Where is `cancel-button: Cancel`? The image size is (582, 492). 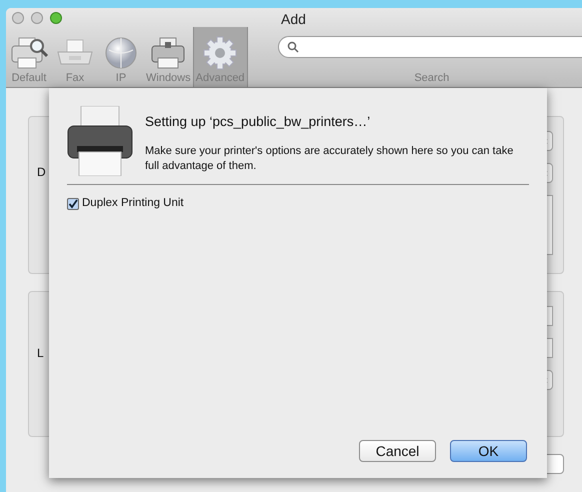 cancel-button: Cancel is located at coordinates (397, 451).